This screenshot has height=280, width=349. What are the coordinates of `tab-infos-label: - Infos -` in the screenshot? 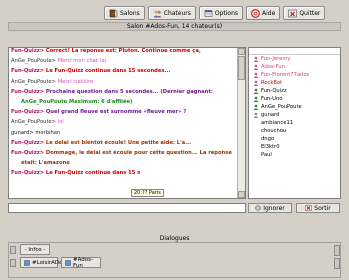 It's located at (35, 249).